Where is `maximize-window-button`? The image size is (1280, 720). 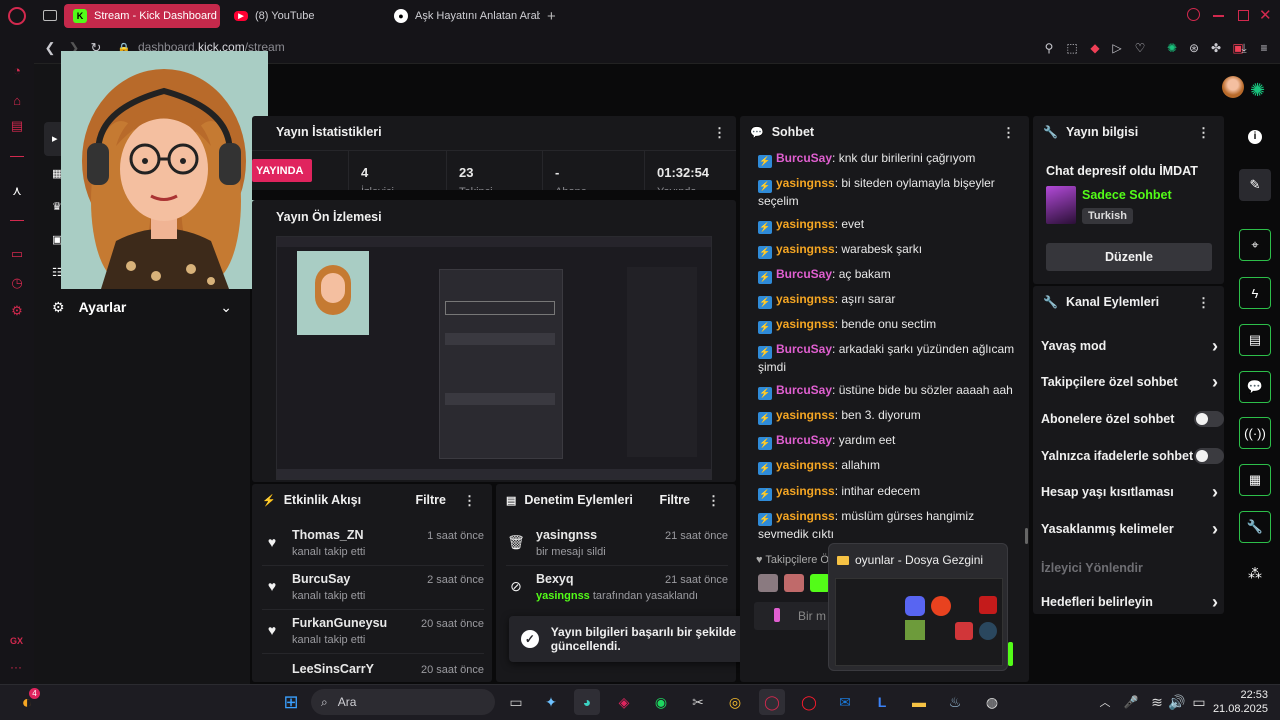 maximize-window-button is located at coordinates (1243, 15).